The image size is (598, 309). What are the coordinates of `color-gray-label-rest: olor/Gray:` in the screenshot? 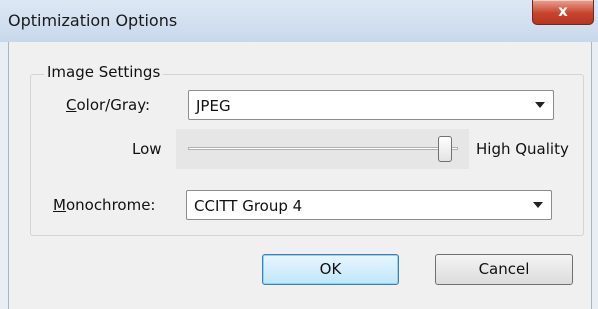 It's located at (113, 105).